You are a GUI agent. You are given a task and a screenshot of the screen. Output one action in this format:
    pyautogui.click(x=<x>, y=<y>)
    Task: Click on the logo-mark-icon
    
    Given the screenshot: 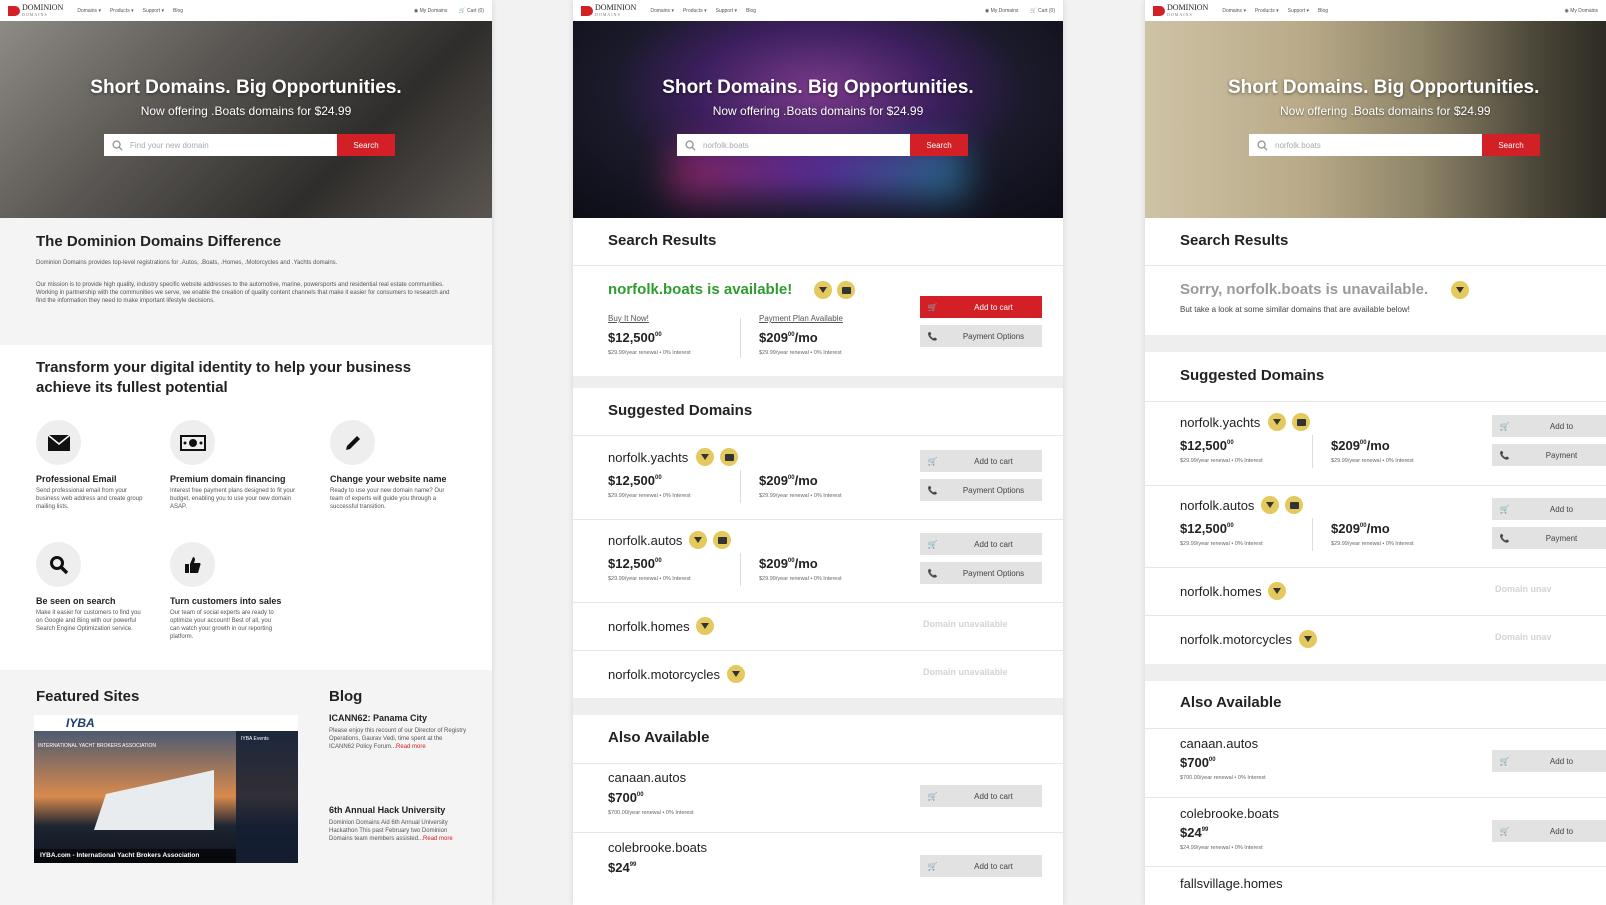 What is the action you would take?
    pyautogui.click(x=1159, y=10)
    